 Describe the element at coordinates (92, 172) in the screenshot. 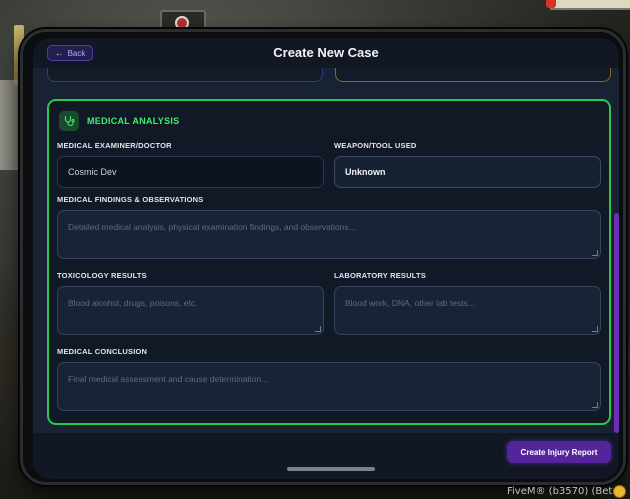

I see `examiner-value: Cosmic Dev` at that location.